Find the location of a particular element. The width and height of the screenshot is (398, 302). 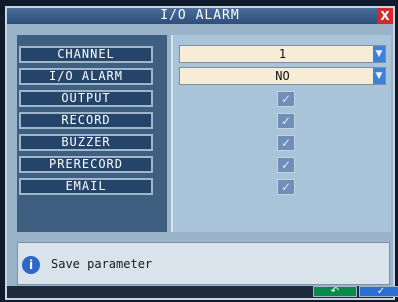

buzzer-checkbox: ✓ is located at coordinates (286, 143).